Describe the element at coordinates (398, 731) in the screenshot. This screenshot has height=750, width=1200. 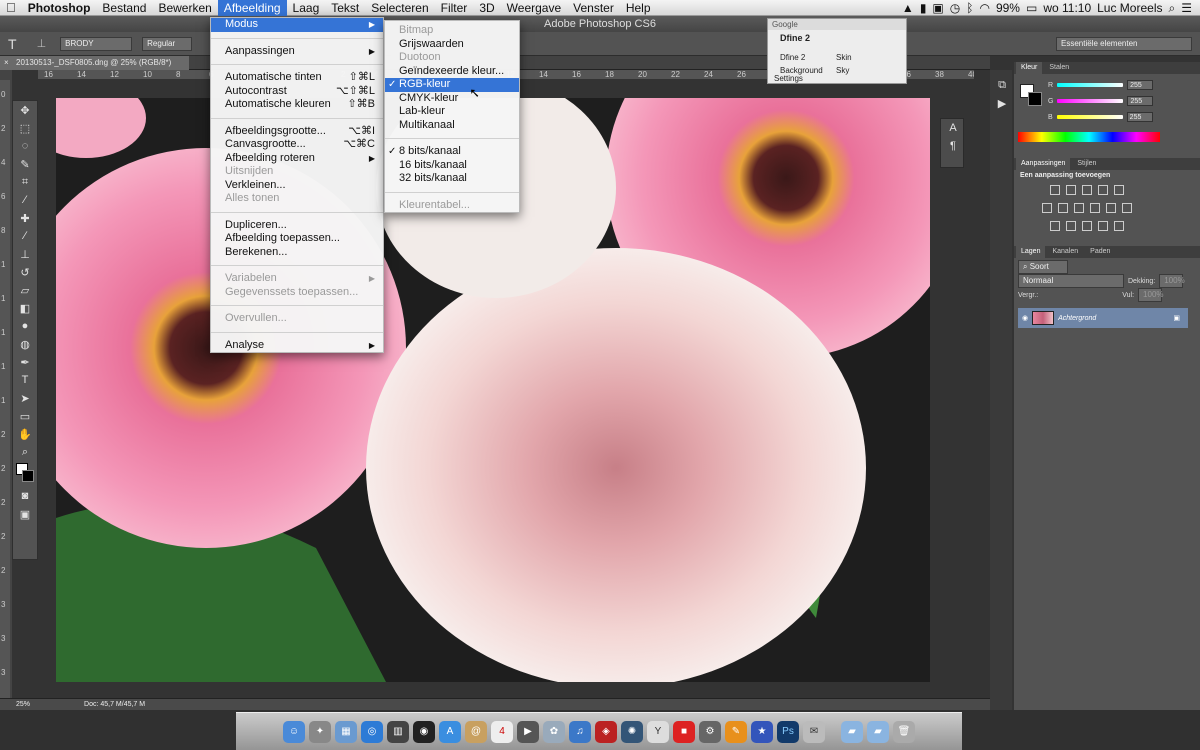
I see `photos-icon: ▥` at that location.